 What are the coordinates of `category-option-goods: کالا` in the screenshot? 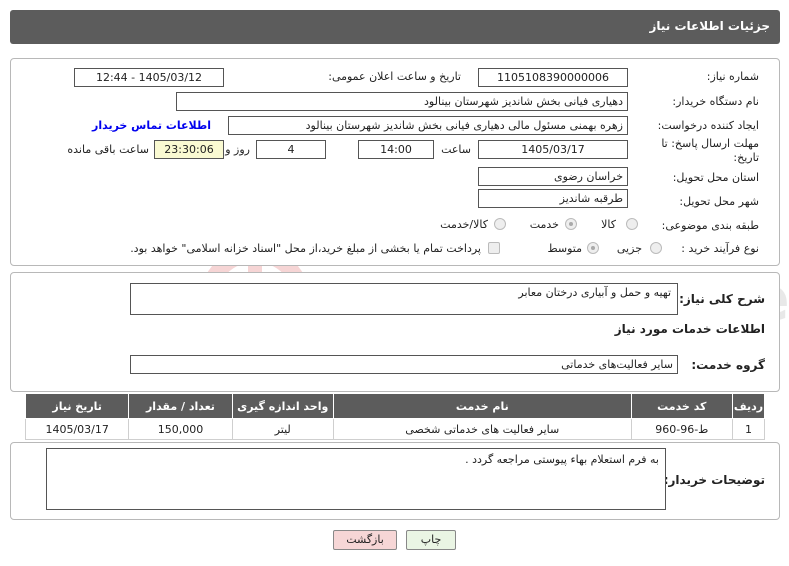 It's located at (608, 224).